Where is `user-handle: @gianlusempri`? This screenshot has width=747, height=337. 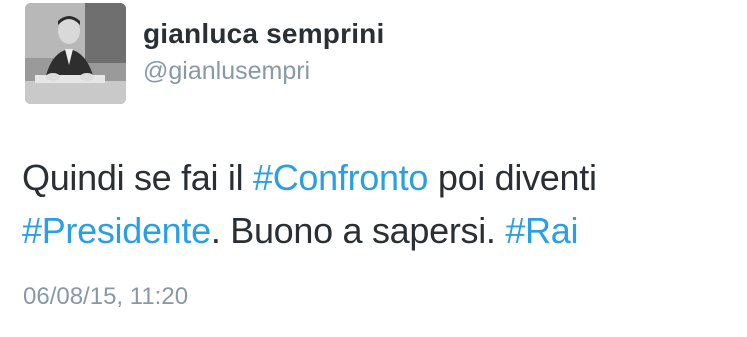
user-handle: @gianlusempri is located at coordinates (226, 71).